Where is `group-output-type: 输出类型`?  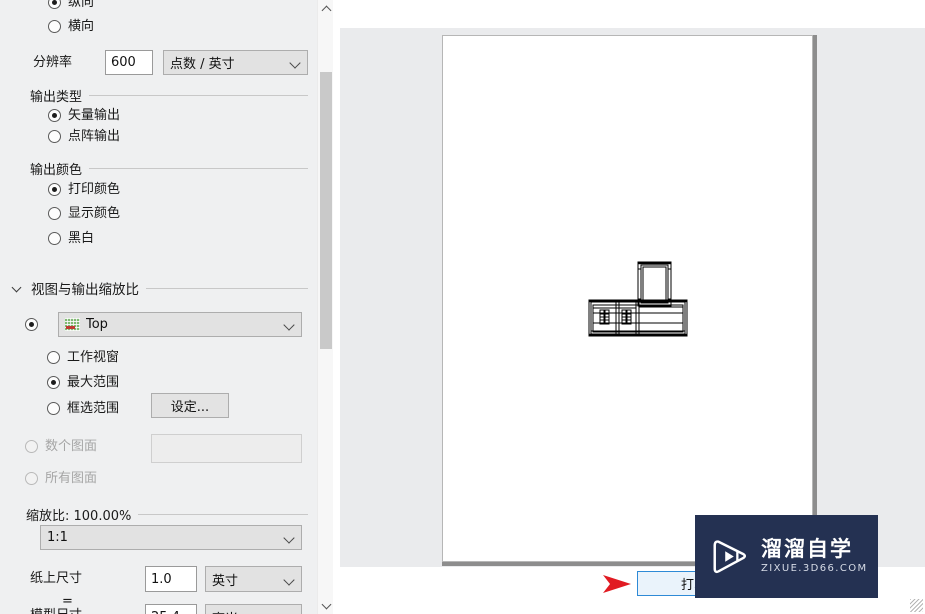
group-output-type: 输出类型 is located at coordinates (169, 95).